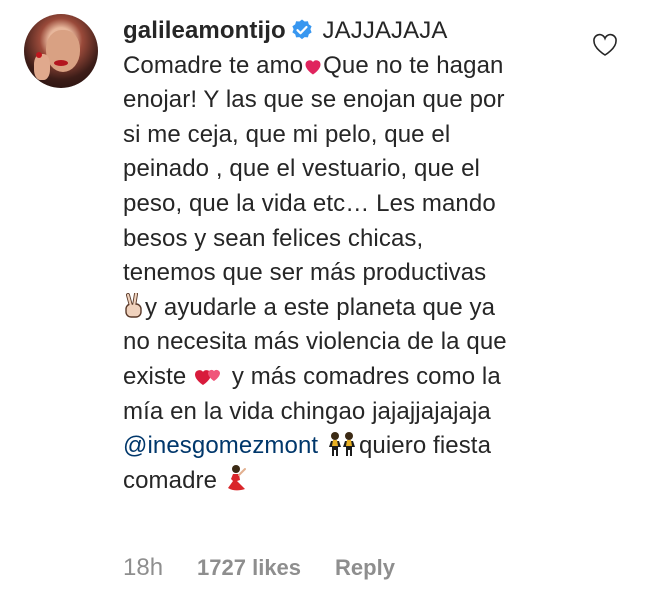  Describe the element at coordinates (348, 481) in the screenshot. I see `comment-line-14: comadre` at that location.